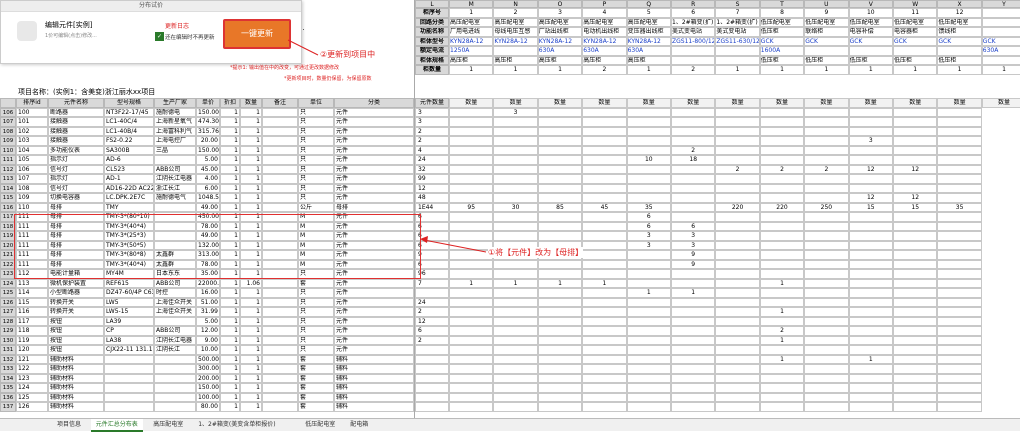  What do you see at coordinates (175, 283) in the screenshot?
I see `table-cell: ABB公司` at bounding box center [175, 283].